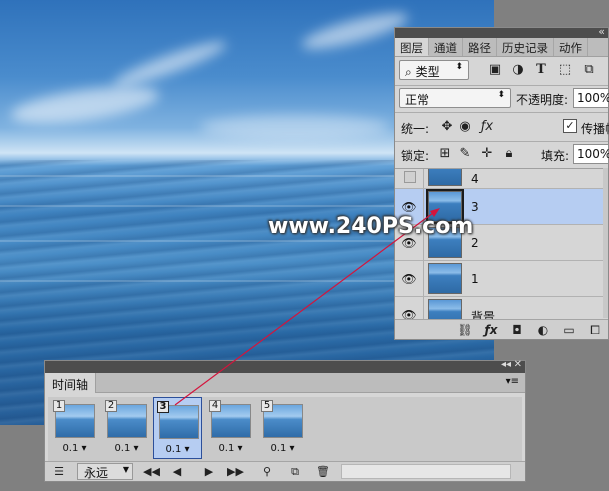  What do you see at coordinates (518, 70) in the screenshot?
I see `adjustment-filter-icon: ◑` at bounding box center [518, 70].